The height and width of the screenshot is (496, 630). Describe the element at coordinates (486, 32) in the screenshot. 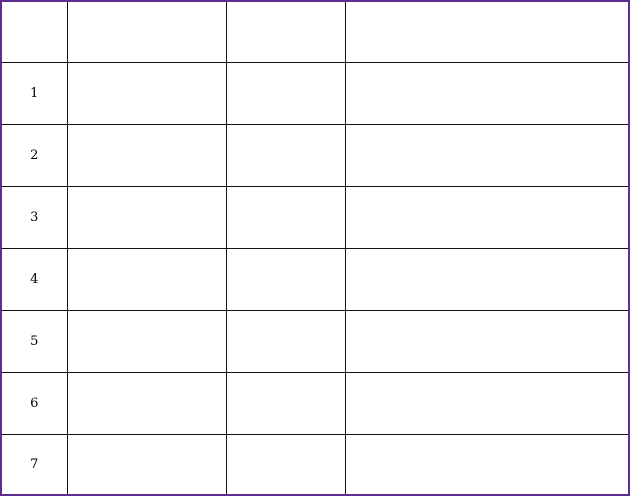

I see `header-remark` at that location.